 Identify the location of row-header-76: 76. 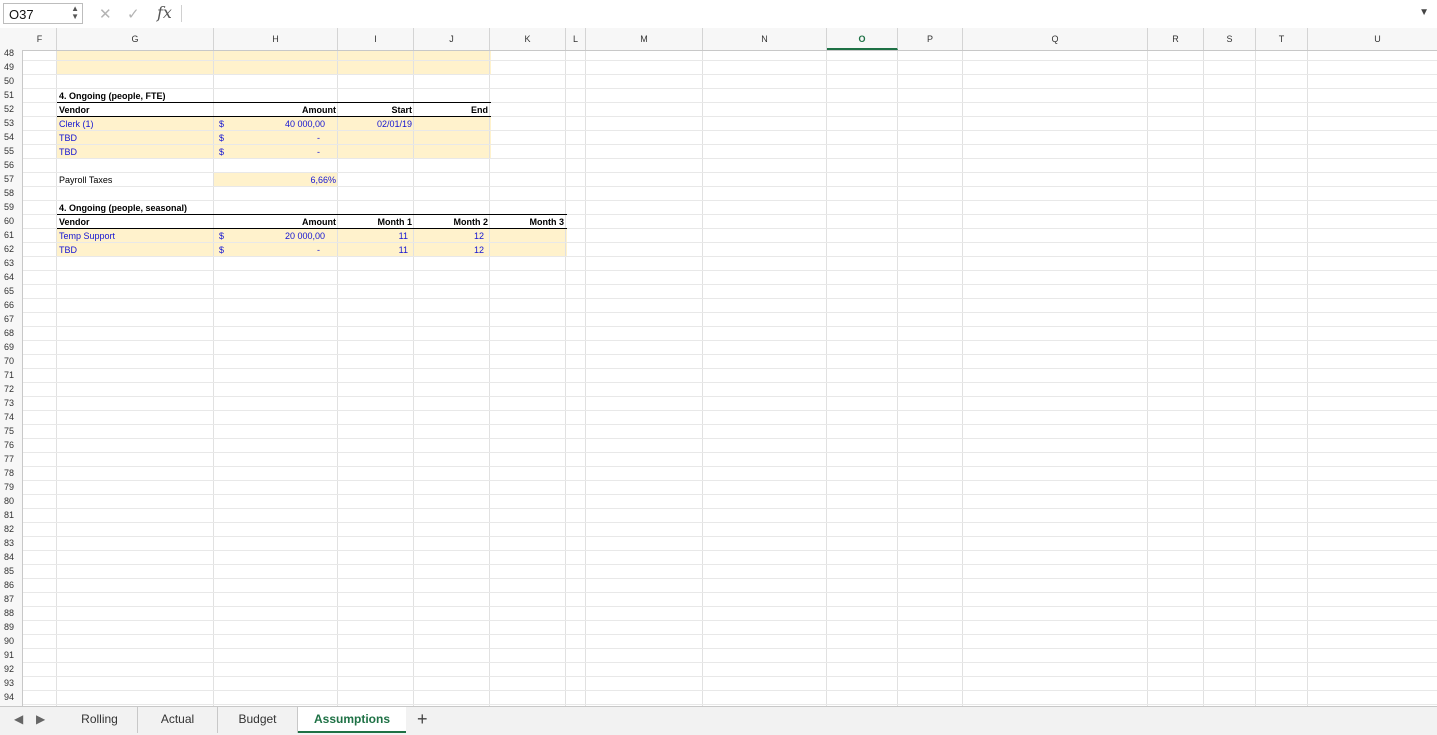
(11, 445).